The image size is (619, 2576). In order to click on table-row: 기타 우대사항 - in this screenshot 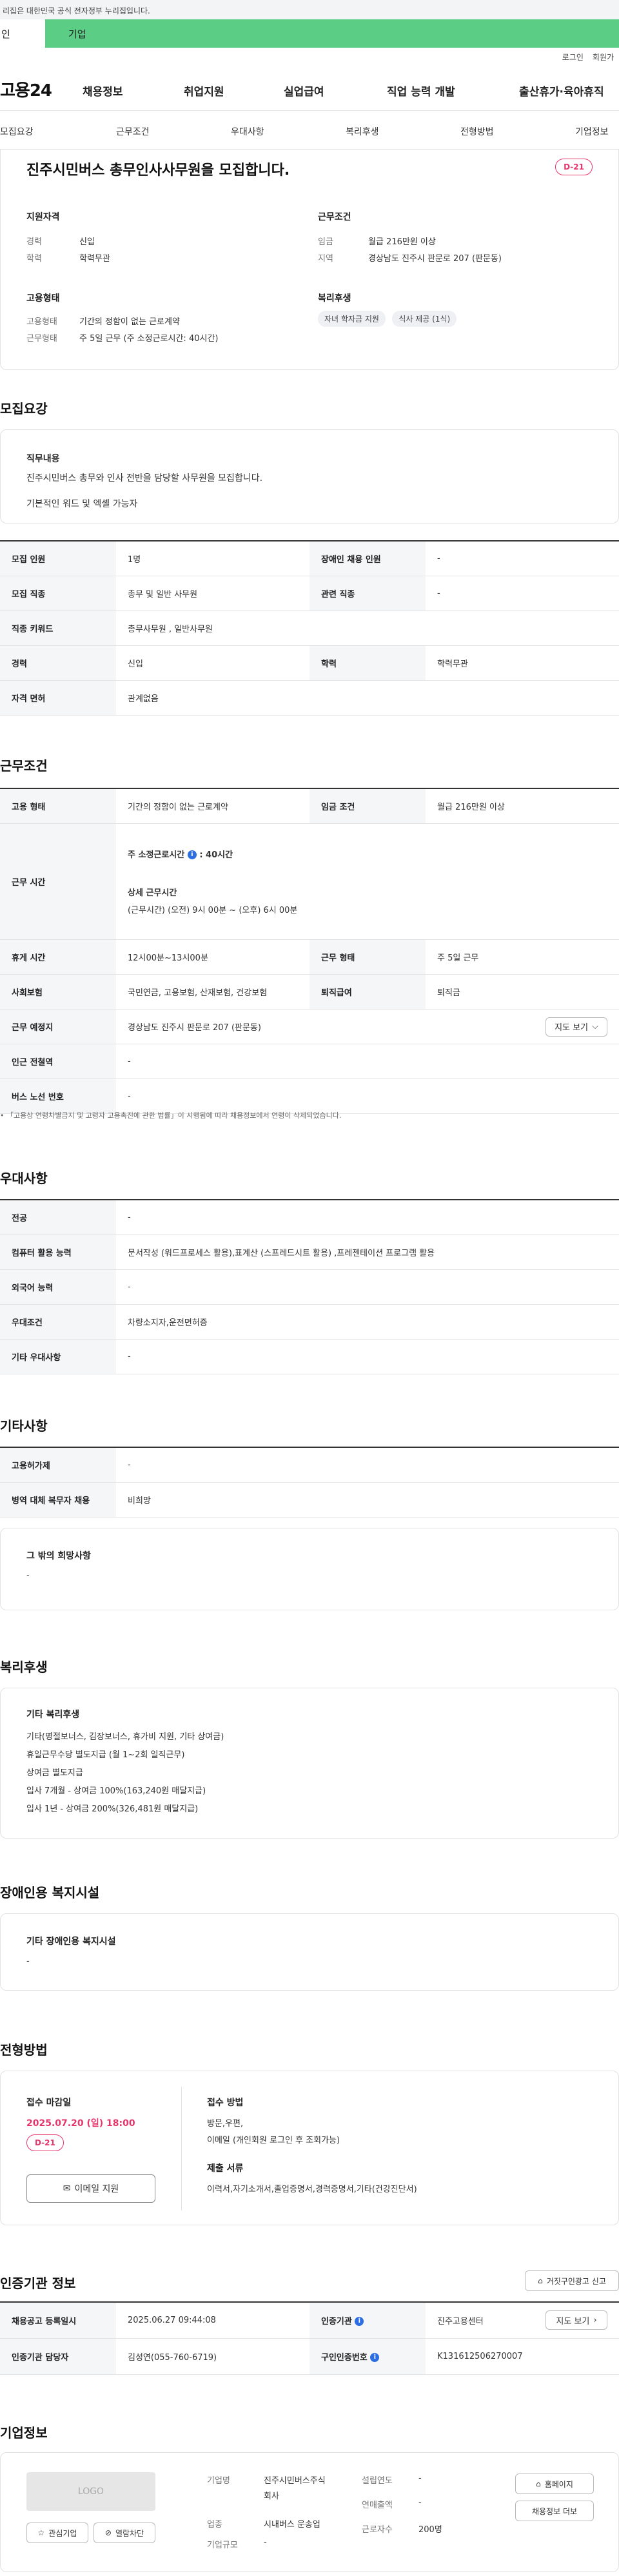, I will do `click(309, 1356)`.